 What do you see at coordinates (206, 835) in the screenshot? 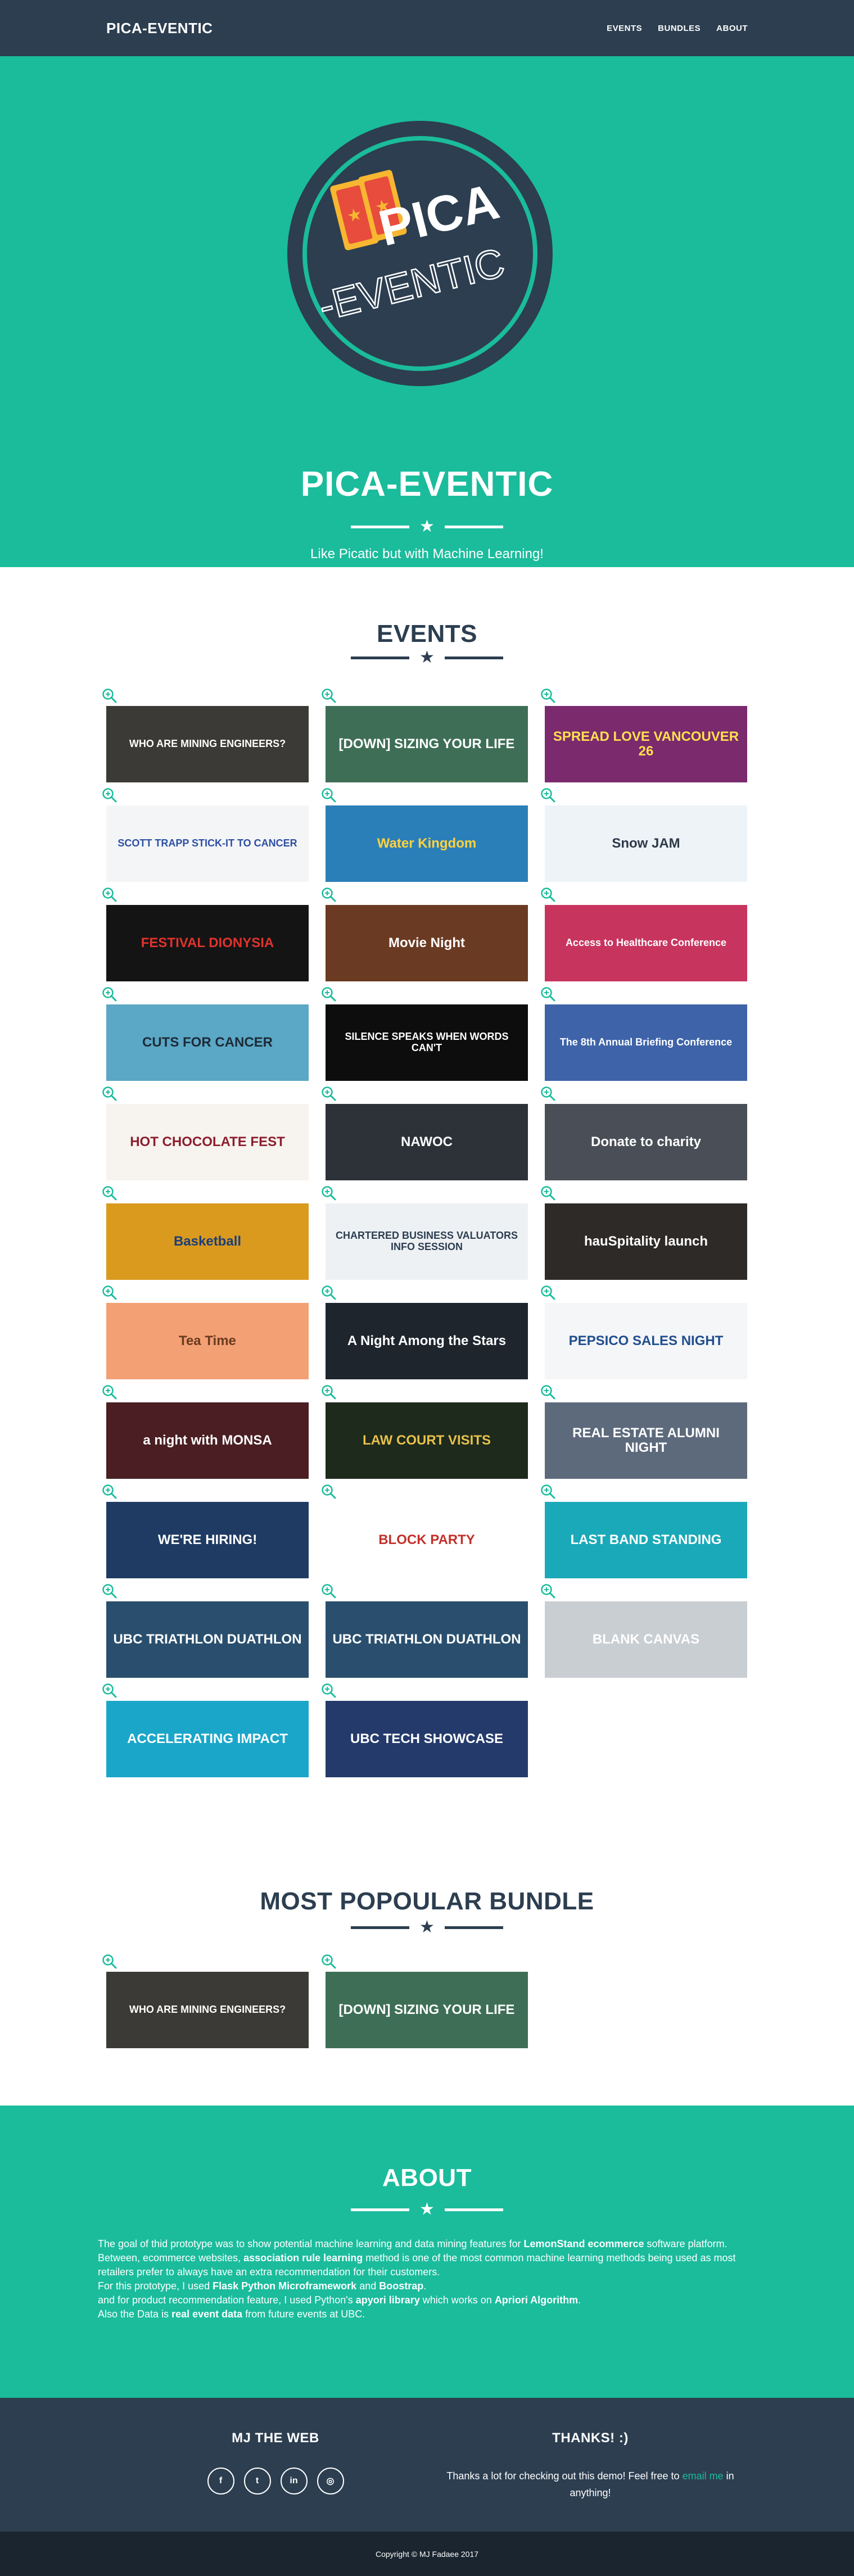
I see `event-card: SCOTT TRAPP STICK-IT TO CANCER` at bounding box center [206, 835].